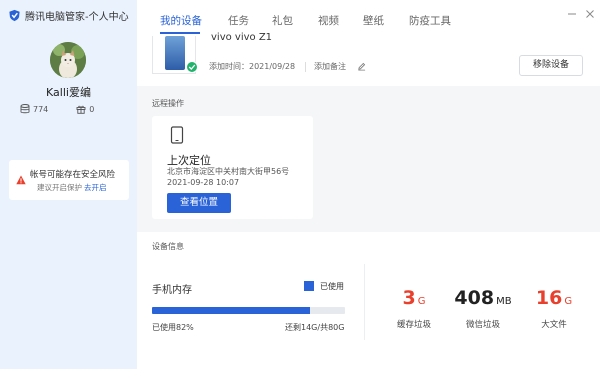 This screenshot has width=600, height=369. I want to click on location-time: 2021-09-28 10:07, so click(203, 182).